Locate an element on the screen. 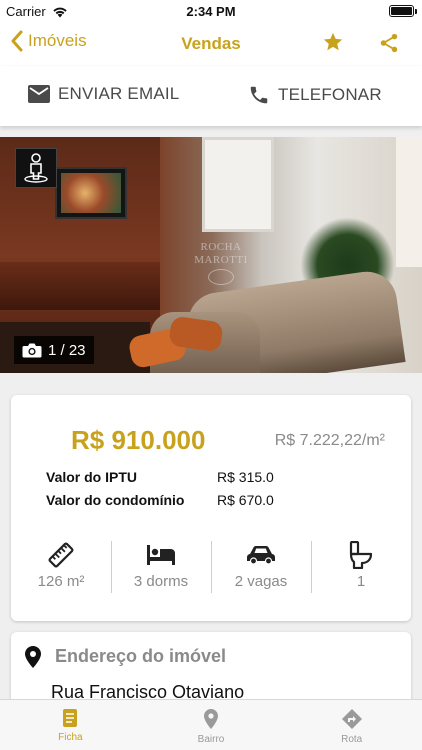  feature-parking-label: 2 vagas is located at coordinates (261, 581).